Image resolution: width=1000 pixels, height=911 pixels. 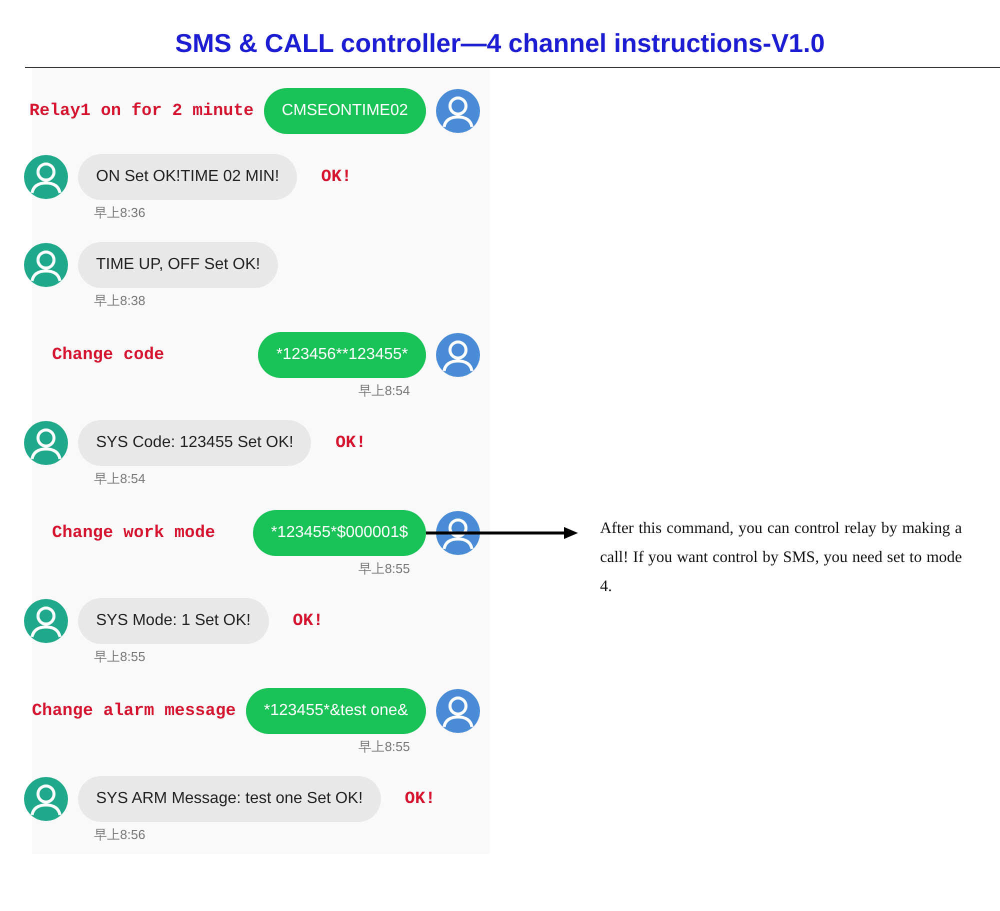 What do you see at coordinates (188, 177) in the screenshot?
I see `message-bubble: ON Set OK!TIME 02 MIN!` at bounding box center [188, 177].